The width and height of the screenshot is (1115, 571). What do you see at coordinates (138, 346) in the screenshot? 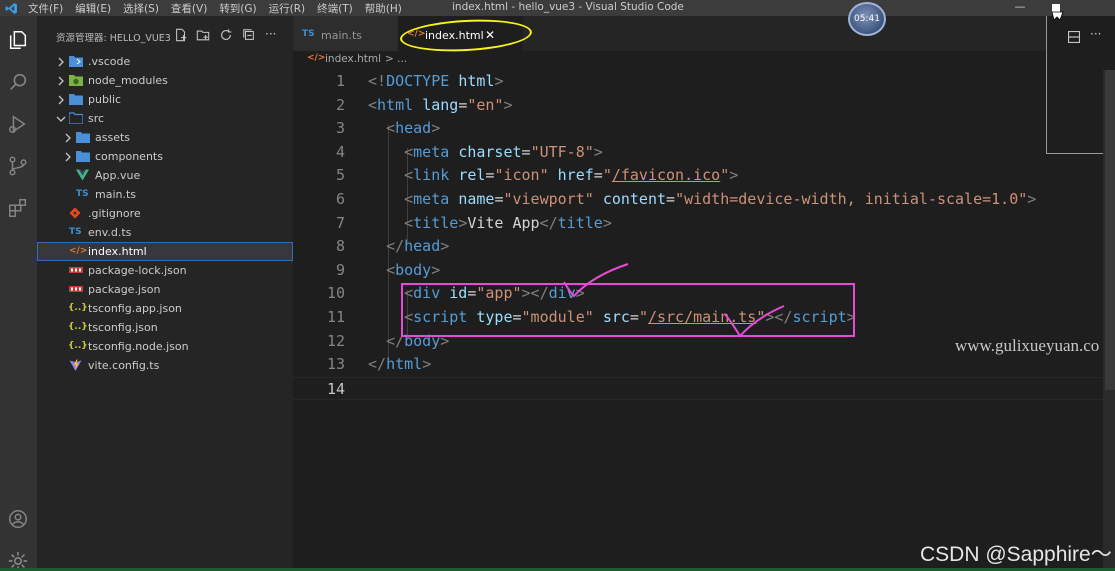
I see `tree-item-label: tsconfig.node.json` at bounding box center [138, 346].